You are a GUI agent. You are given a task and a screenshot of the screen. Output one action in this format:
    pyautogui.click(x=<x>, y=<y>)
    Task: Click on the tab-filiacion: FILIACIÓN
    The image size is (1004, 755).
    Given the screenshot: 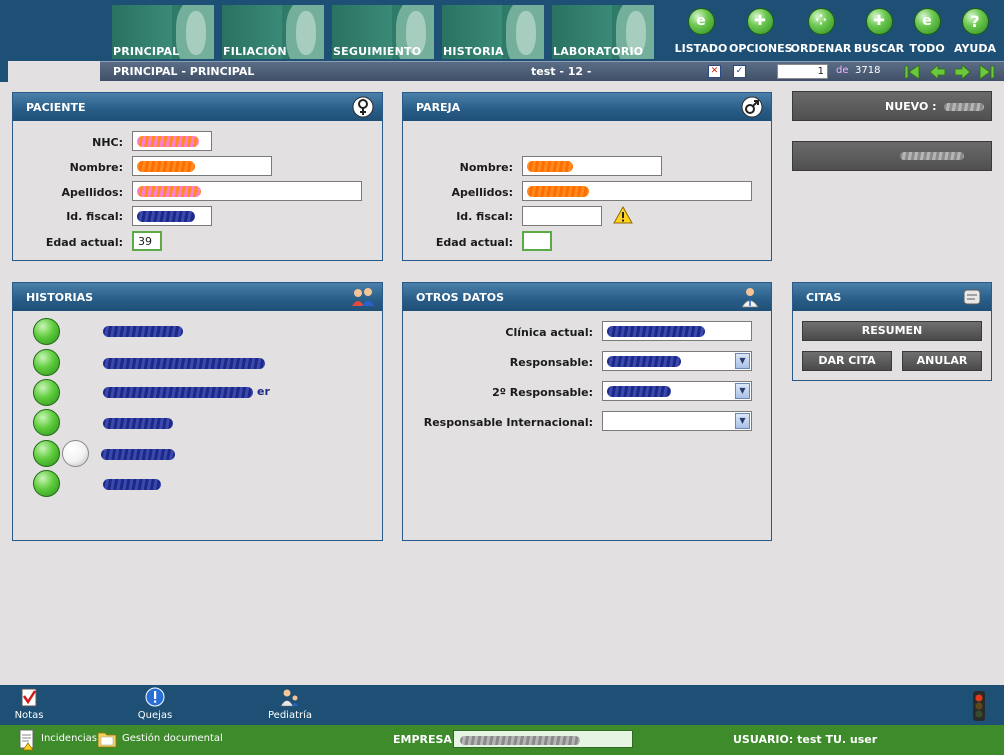 What is the action you would take?
    pyautogui.click(x=273, y=32)
    